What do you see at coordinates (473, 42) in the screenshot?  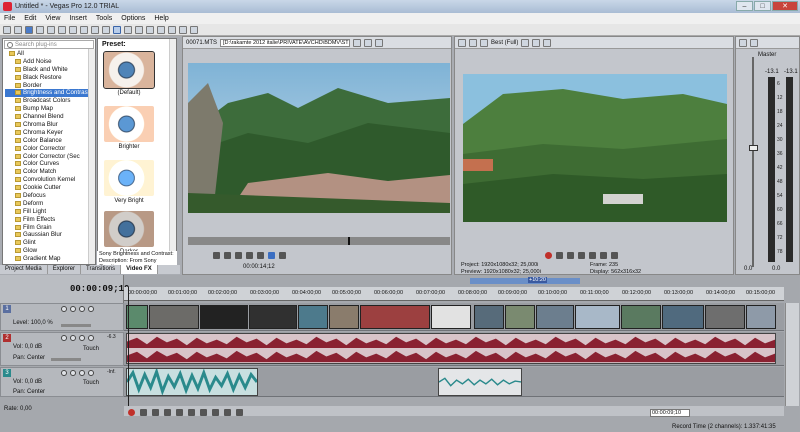 I see `external-monitor-icon` at bounding box center [473, 42].